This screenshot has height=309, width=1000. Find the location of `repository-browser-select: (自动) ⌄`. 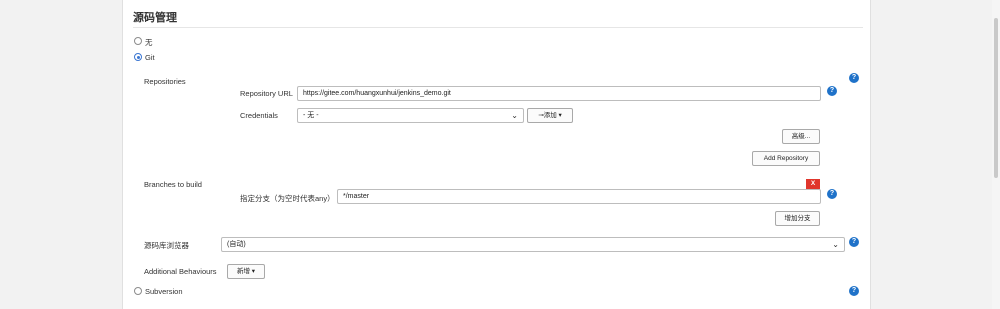

repository-browser-select: (自动) ⌄ is located at coordinates (533, 244).